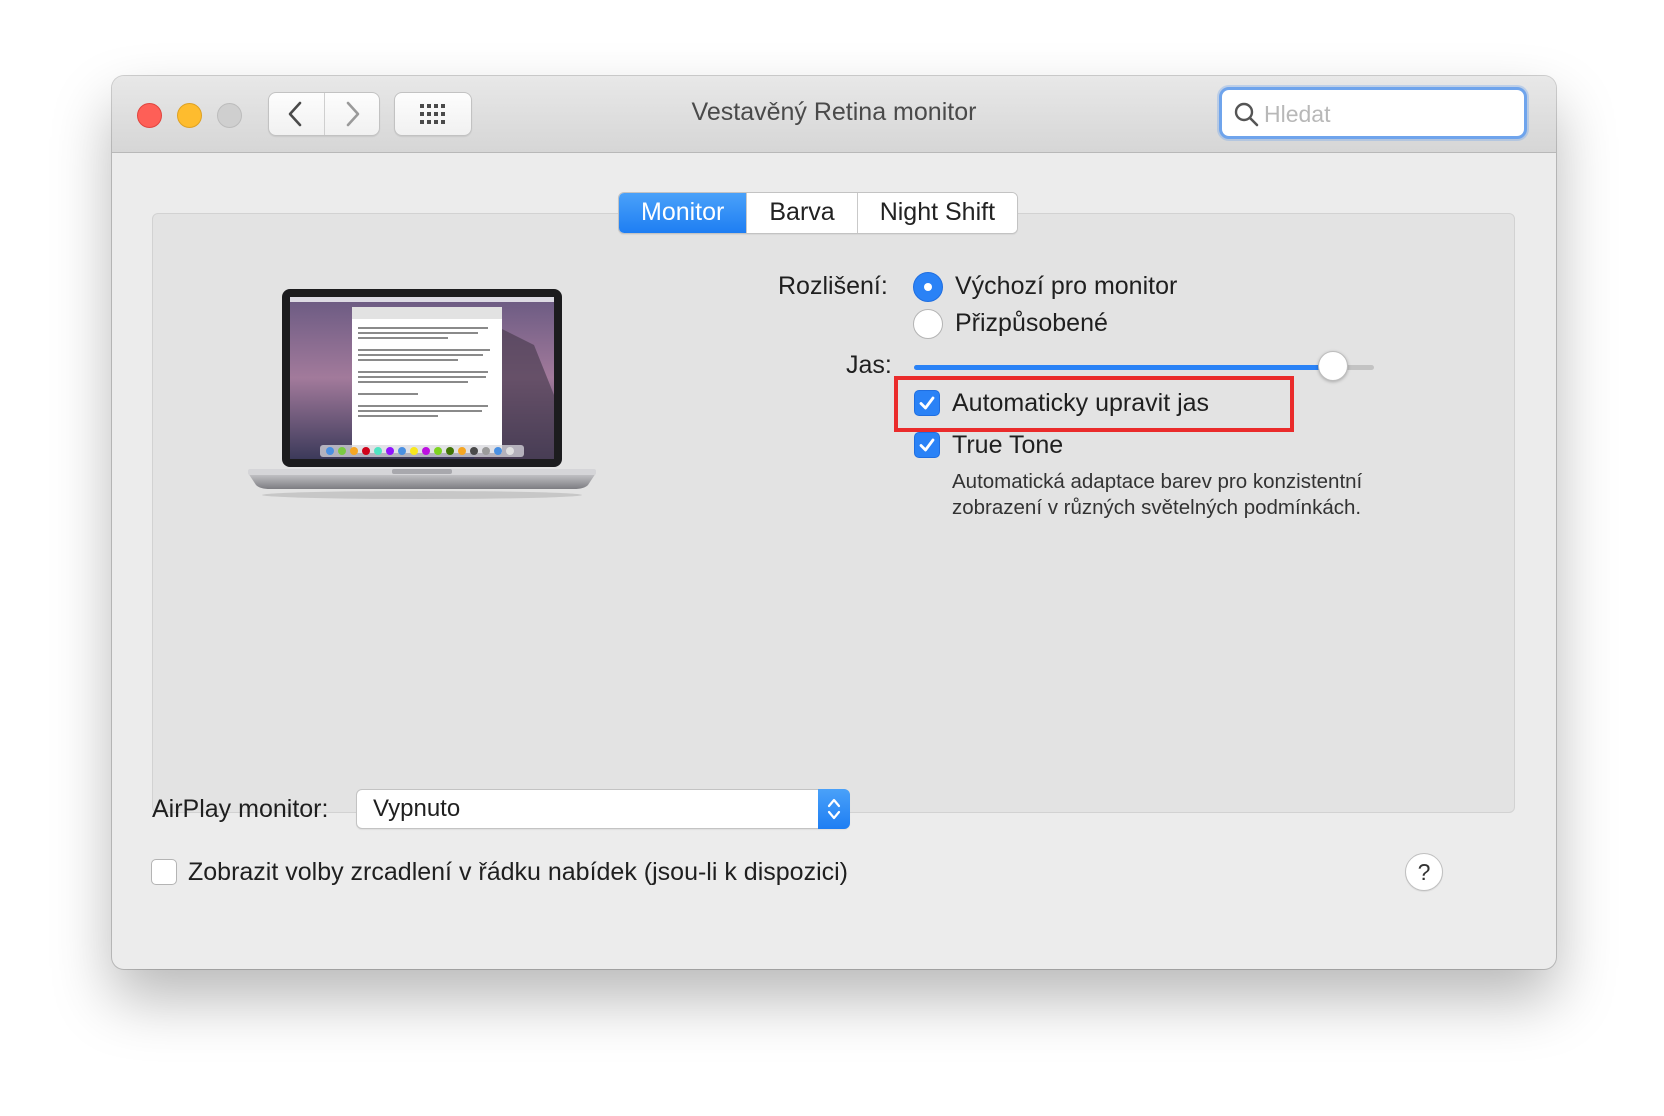  What do you see at coordinates (164, 872) in the screenshot?
I see `mirroring-checkbox` at bounding box center [164, 872].